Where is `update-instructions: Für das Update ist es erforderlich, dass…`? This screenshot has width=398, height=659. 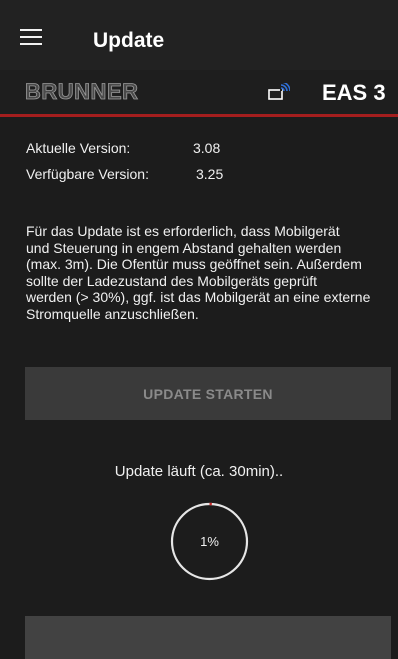
update-instructions: Für das Update ist es erforderlich, dass… is located at coordinates (211, 272).